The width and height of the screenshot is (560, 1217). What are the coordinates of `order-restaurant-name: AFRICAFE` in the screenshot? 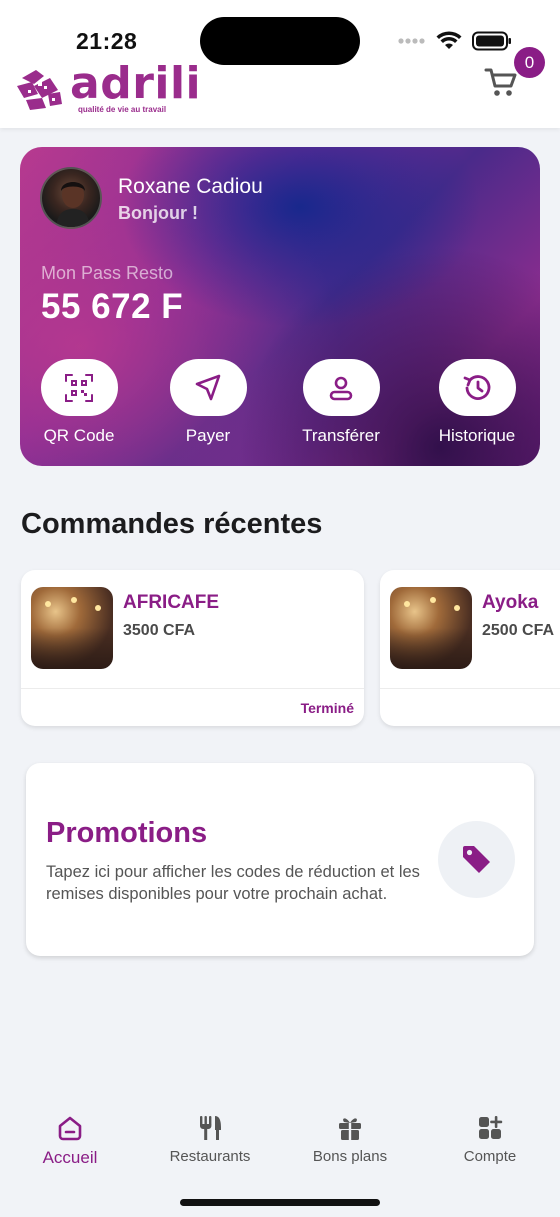 It's located at (171, 602).